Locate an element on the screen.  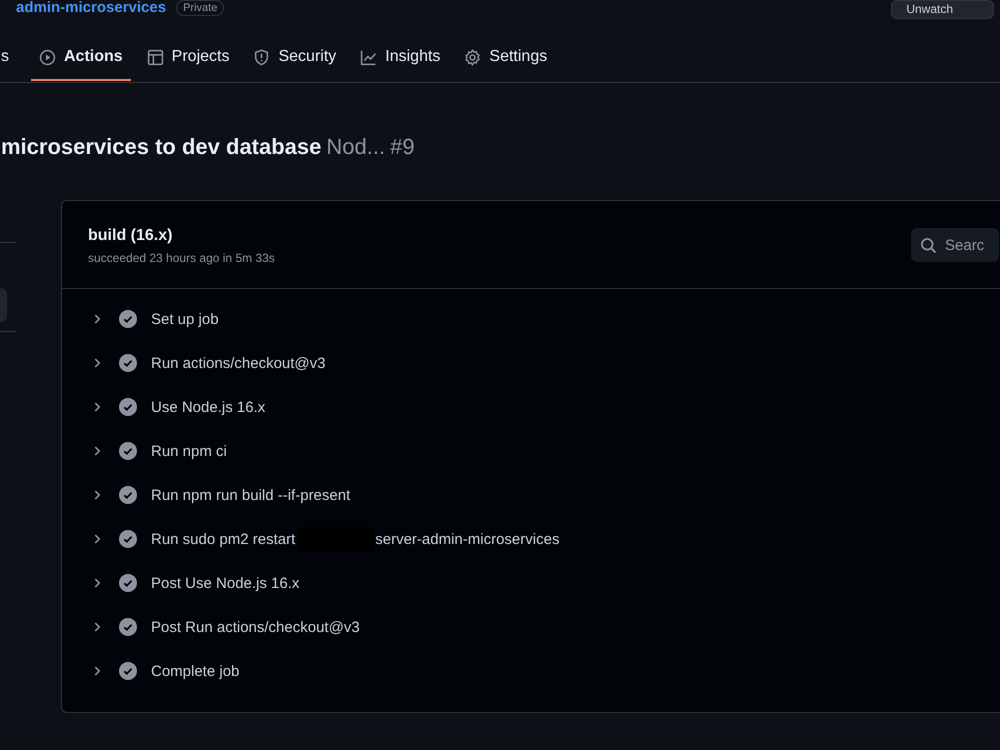
job-status: succeeded 23 hours ago in 5m 33s is located at coordinates (181, 258).